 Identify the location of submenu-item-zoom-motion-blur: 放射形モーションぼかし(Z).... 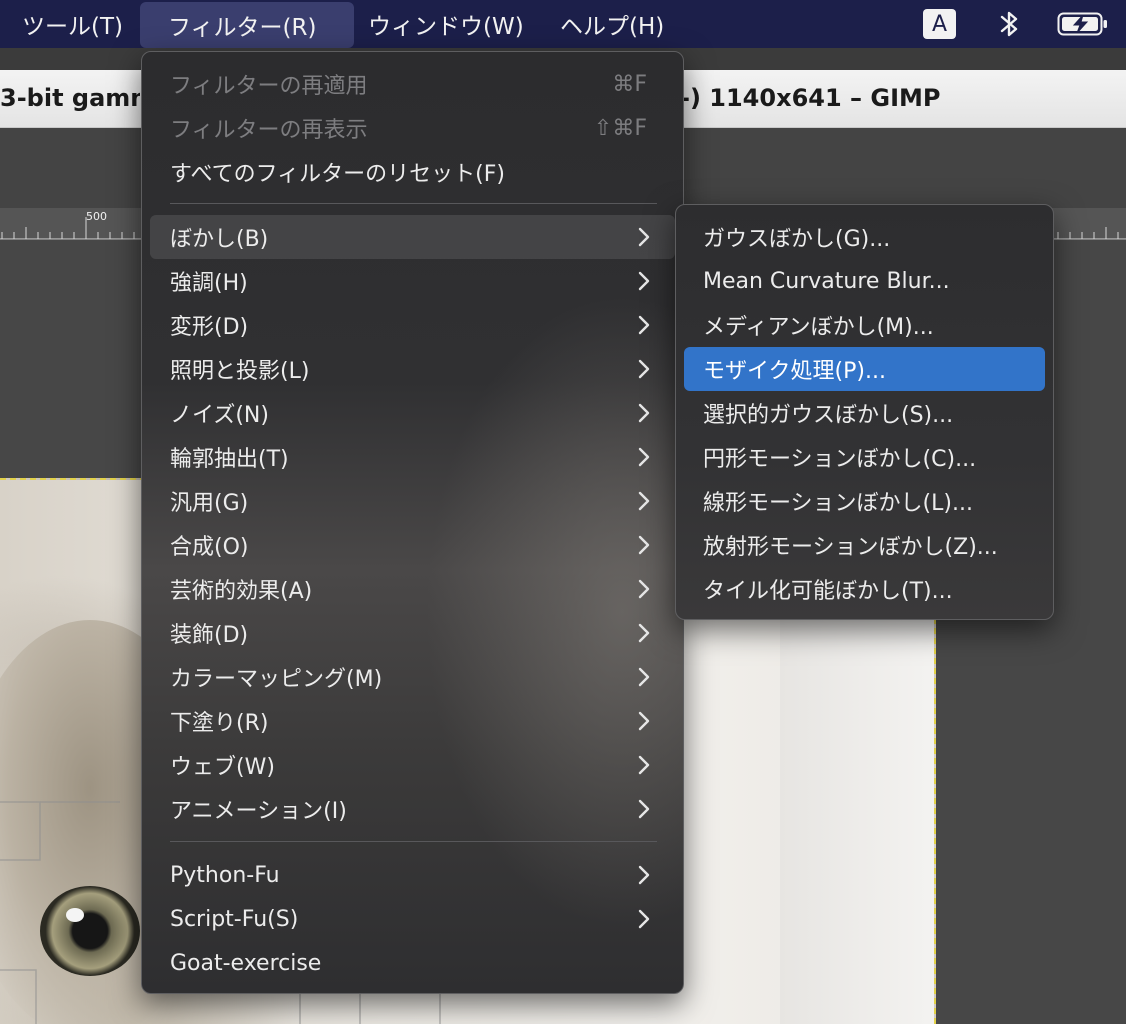
(864, 545).